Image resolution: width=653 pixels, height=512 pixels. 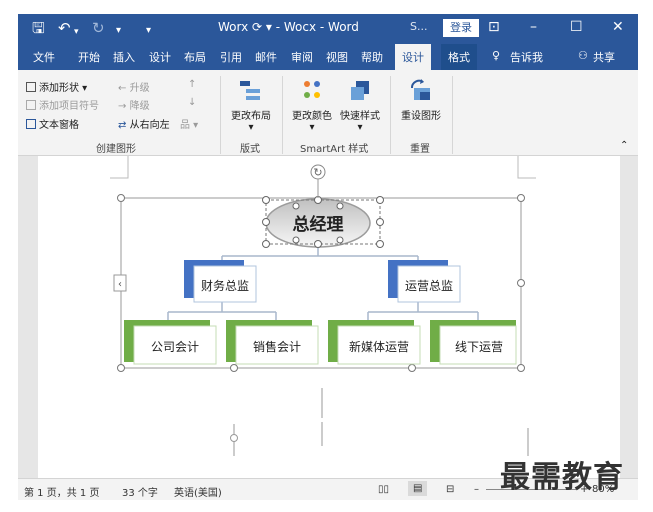 I want to click on close-icon: ✕, so click(x=618, y=27).